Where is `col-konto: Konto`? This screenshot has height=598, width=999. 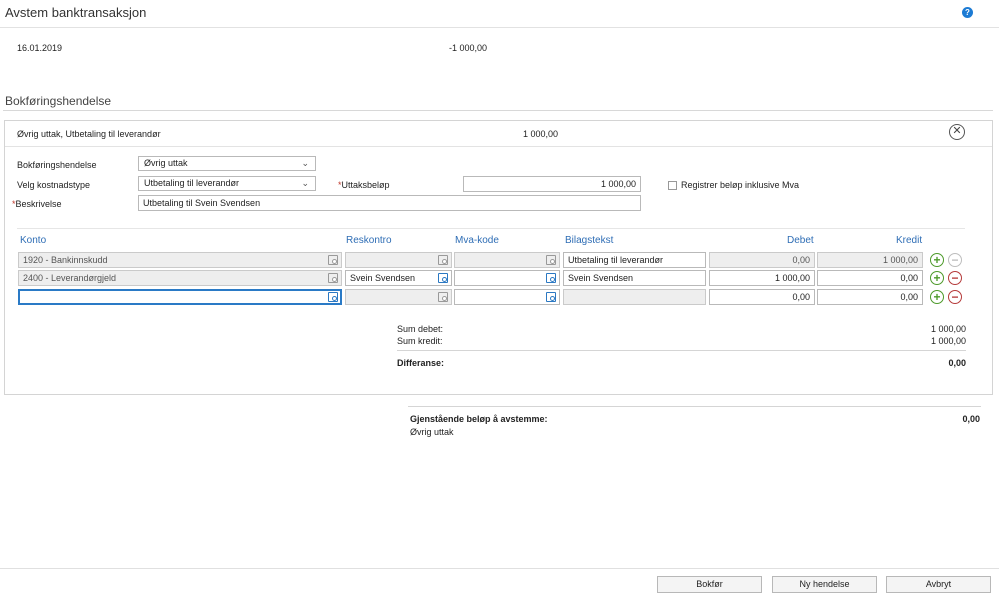 col-konto: Konto is located at coordinates (33, 240).